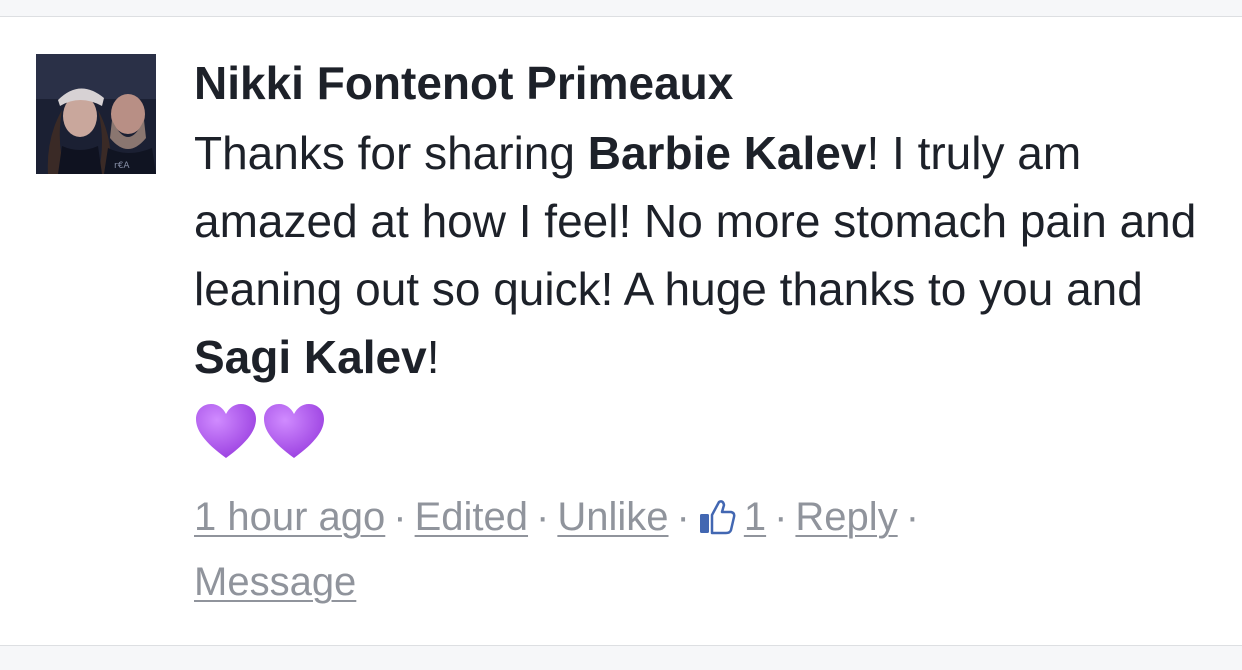 The image size is (1242, 670). Describe the element at coordinates (122, 166) in the screenshot. I see `svg-text: r€A` at that location.